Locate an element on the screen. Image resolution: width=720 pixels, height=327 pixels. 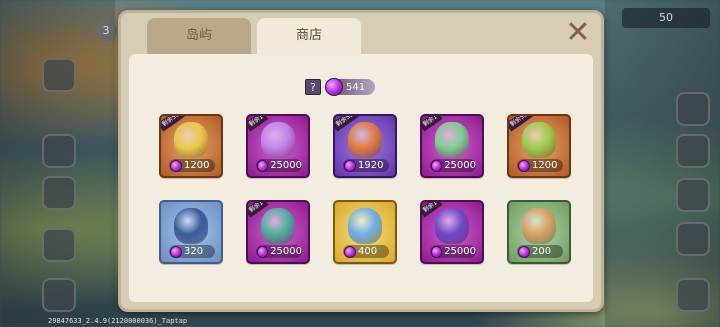
shop-item-crystal-island: 剩余1 25000 is located at coordinates (278, 232).